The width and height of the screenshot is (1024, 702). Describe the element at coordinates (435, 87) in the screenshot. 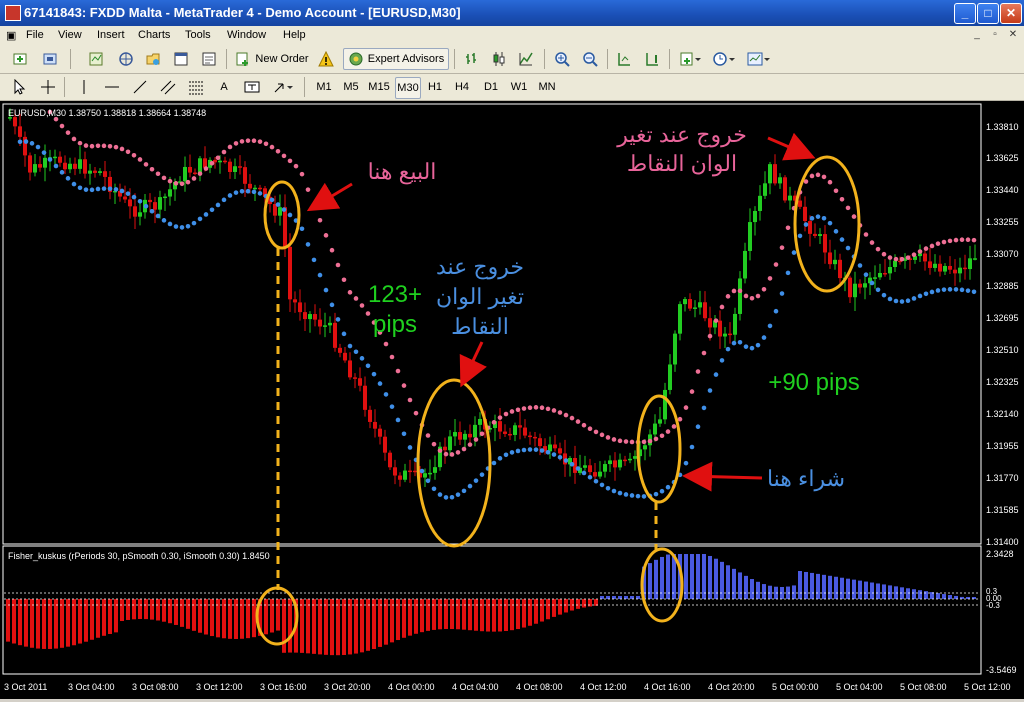

I see `timeframe-h1: H1` at that location.